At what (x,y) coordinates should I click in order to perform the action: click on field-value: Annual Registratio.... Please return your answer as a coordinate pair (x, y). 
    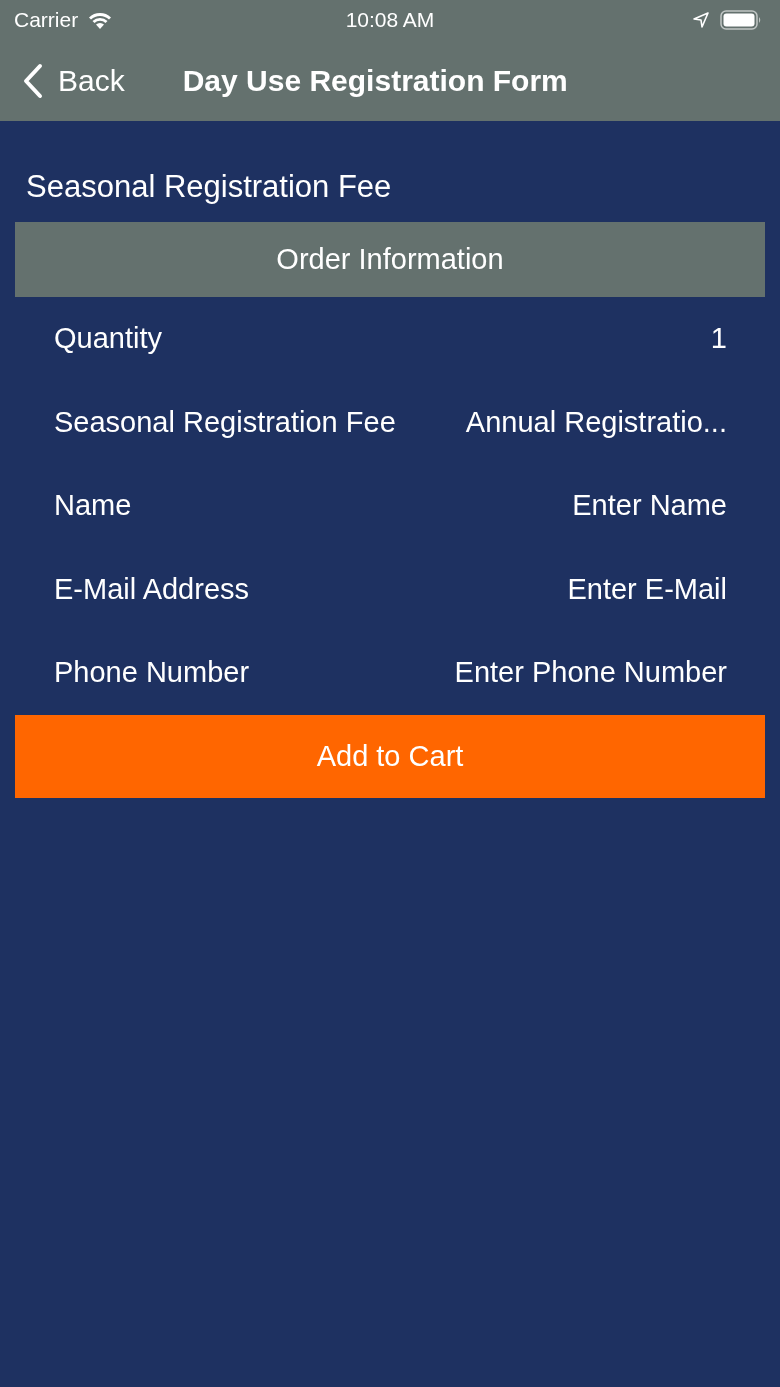
    Looking at the image, I should click on (596, 422).